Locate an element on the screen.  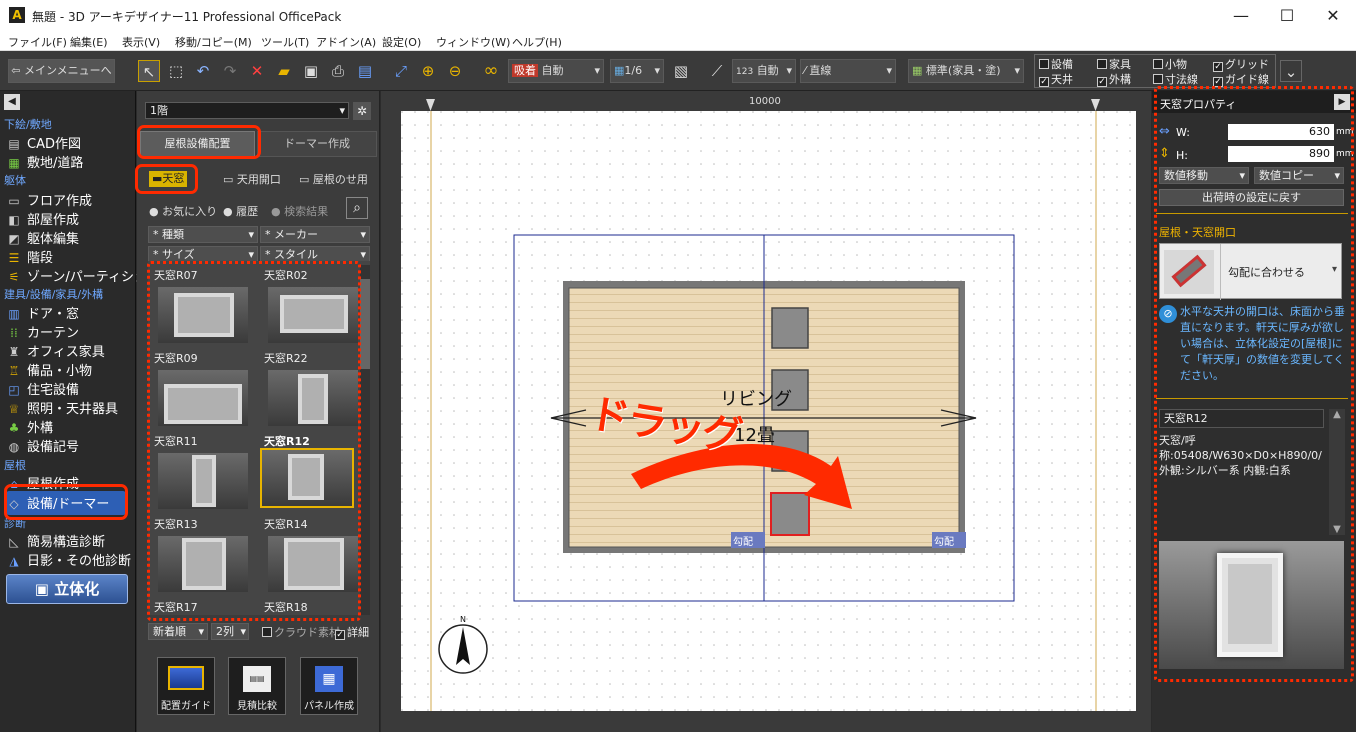
minimize-button: — is located at coordinates (1241, 15).